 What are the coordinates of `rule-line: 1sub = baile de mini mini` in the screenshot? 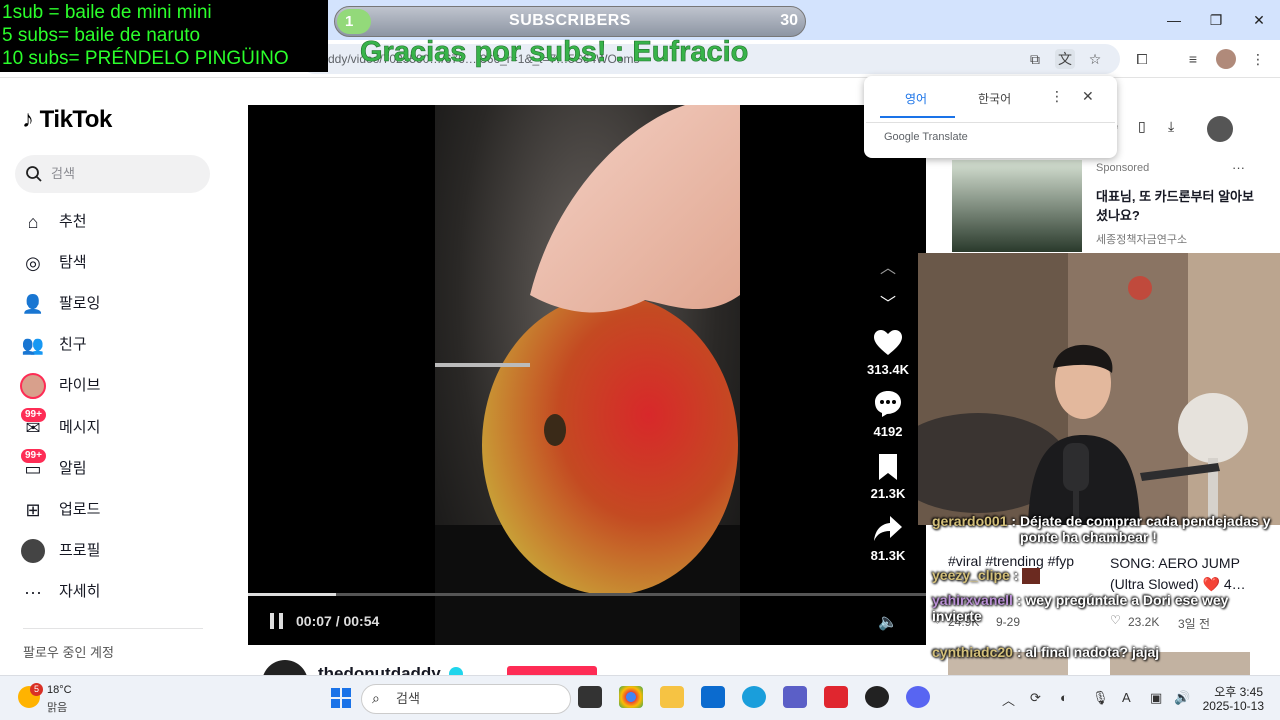 It's located at (107, 12).